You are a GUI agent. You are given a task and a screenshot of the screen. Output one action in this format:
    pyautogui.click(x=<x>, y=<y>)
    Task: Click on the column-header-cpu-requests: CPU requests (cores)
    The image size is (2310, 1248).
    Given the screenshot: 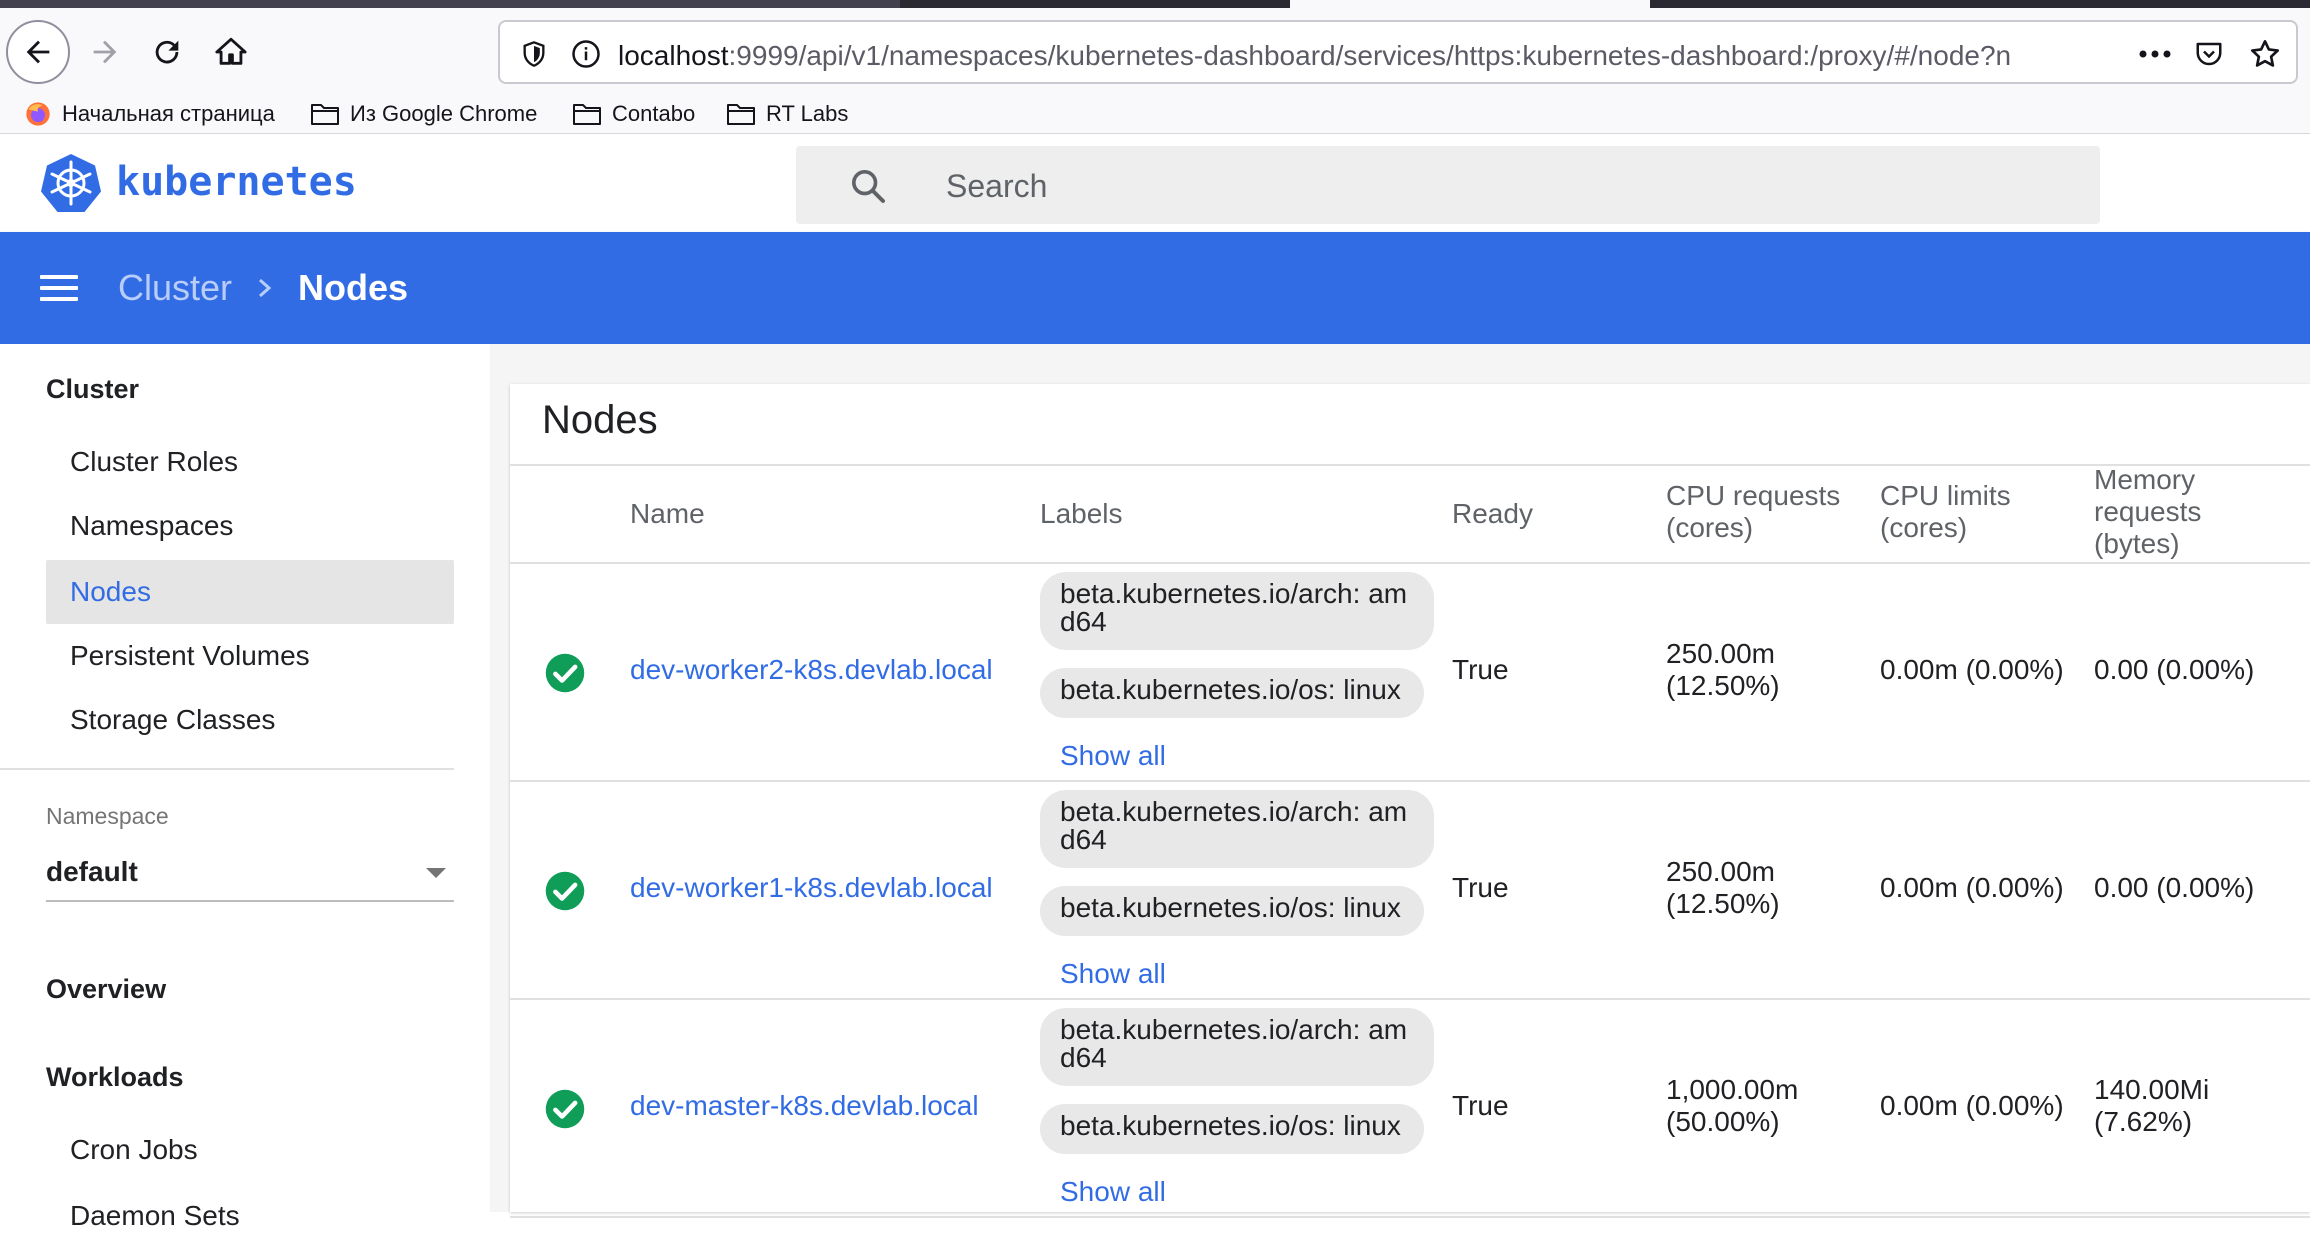 What is the action you would take?
    pyautogui.click(x=1753, y=512)
    